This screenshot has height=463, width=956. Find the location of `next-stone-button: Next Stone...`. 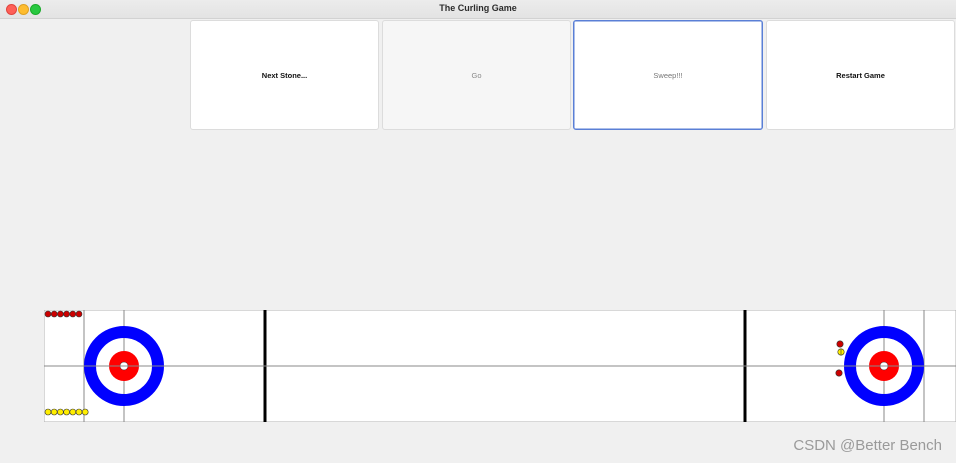

next-stone-button: Next Stone... is located at coordinates (284, 75).